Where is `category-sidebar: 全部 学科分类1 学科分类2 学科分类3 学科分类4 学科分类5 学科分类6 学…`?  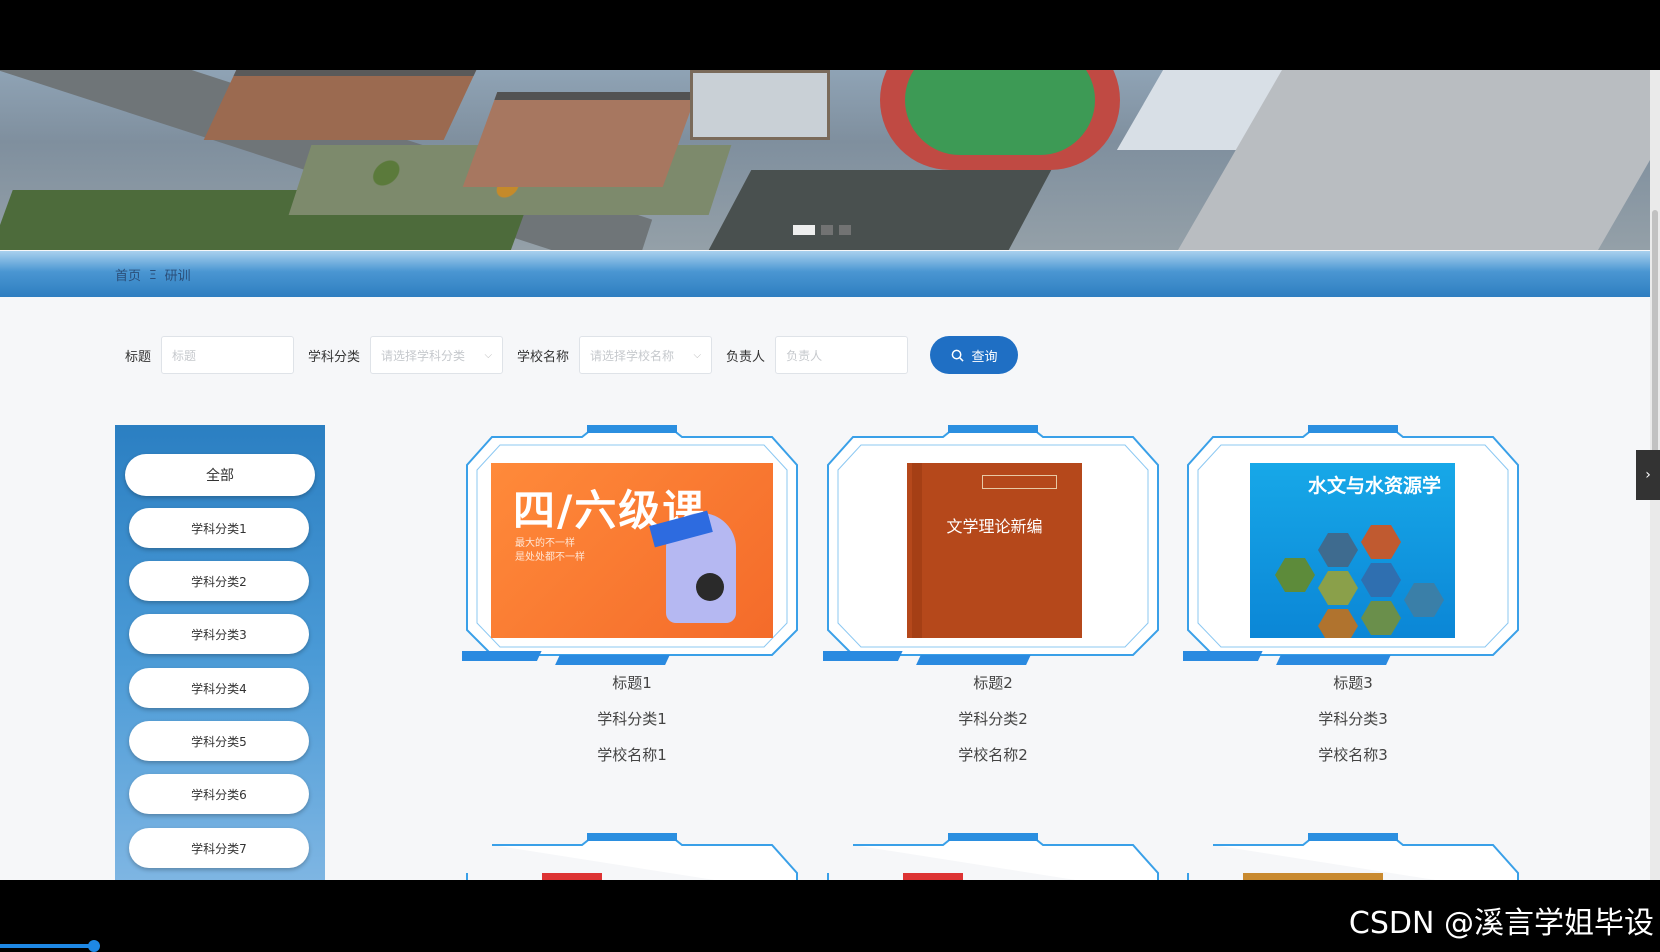
category-sidebar: 全部 学科分类1 学科分类2 学科分类3 学科分类4 学科分类5 学科分类6 学… is located at coordinates (220, 652).